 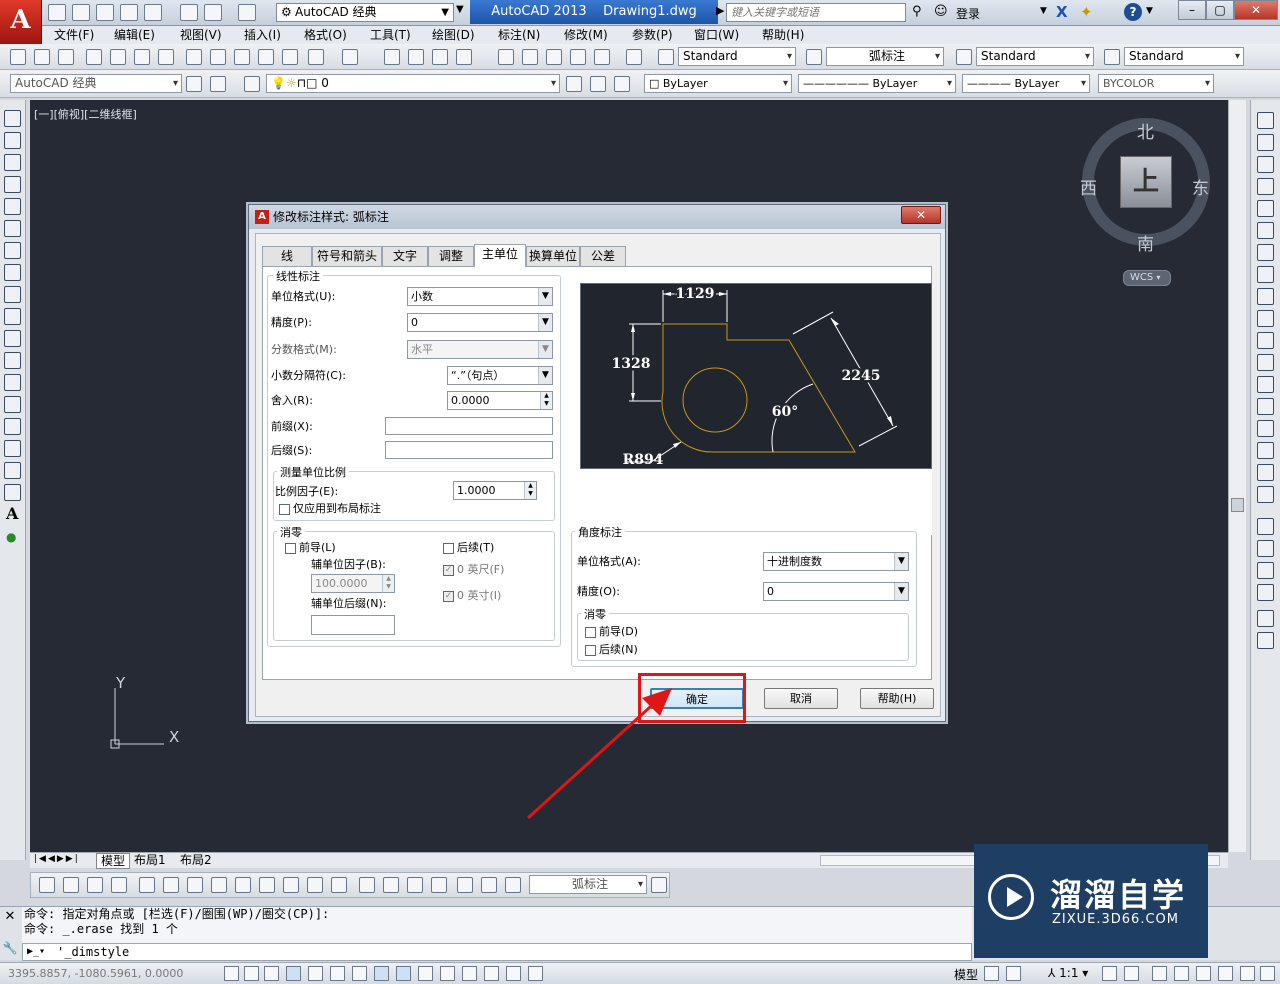 I want to click on match-properties-icon, so click(x=266, y=57).